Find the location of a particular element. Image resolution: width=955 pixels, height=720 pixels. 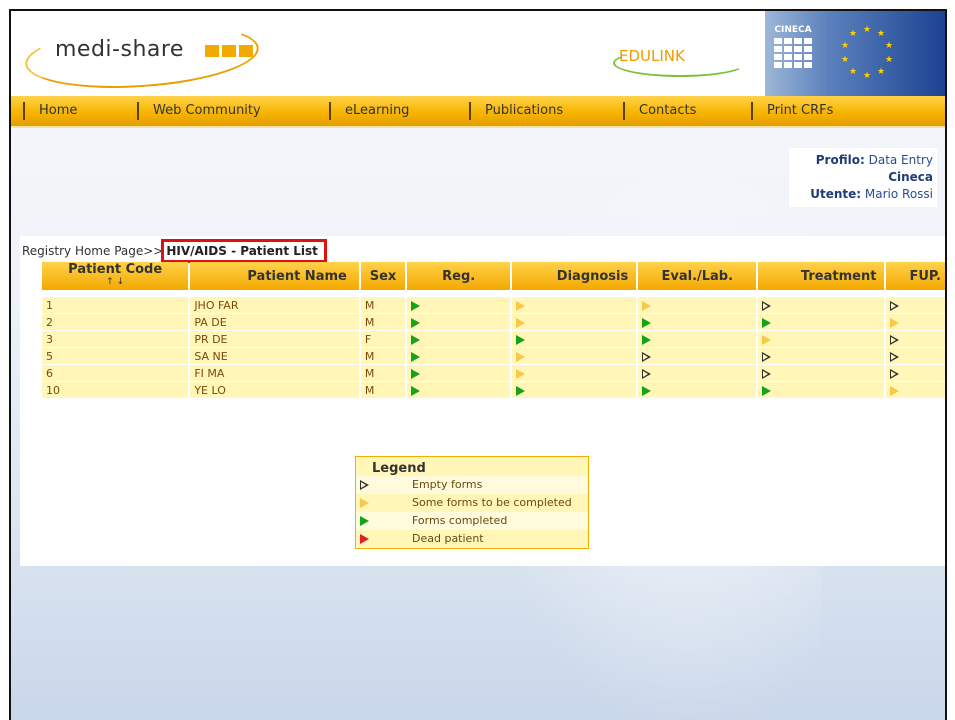

table-row: 3 PR DE F is located at coordinates (493, 339).